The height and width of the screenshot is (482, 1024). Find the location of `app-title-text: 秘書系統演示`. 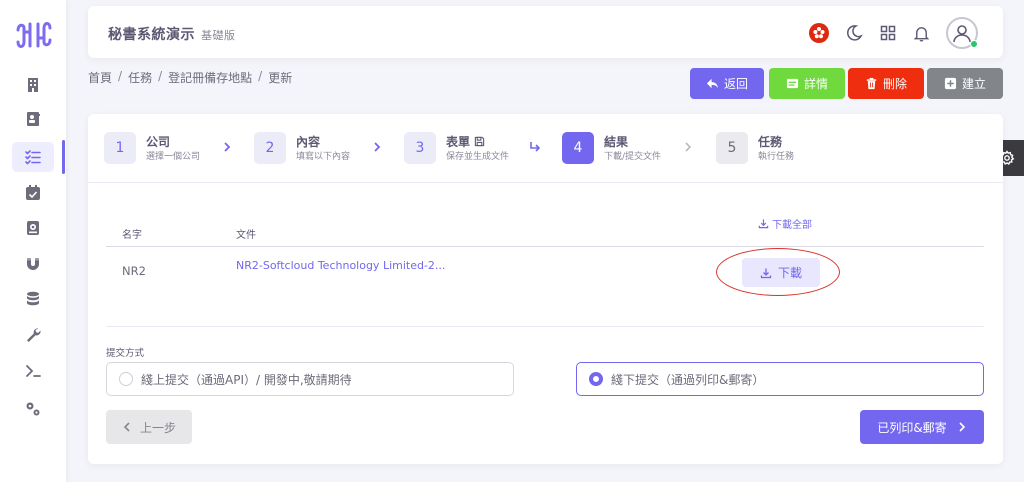

app-title-text: 秘書系統演示 is located at coordinates (151, 35).